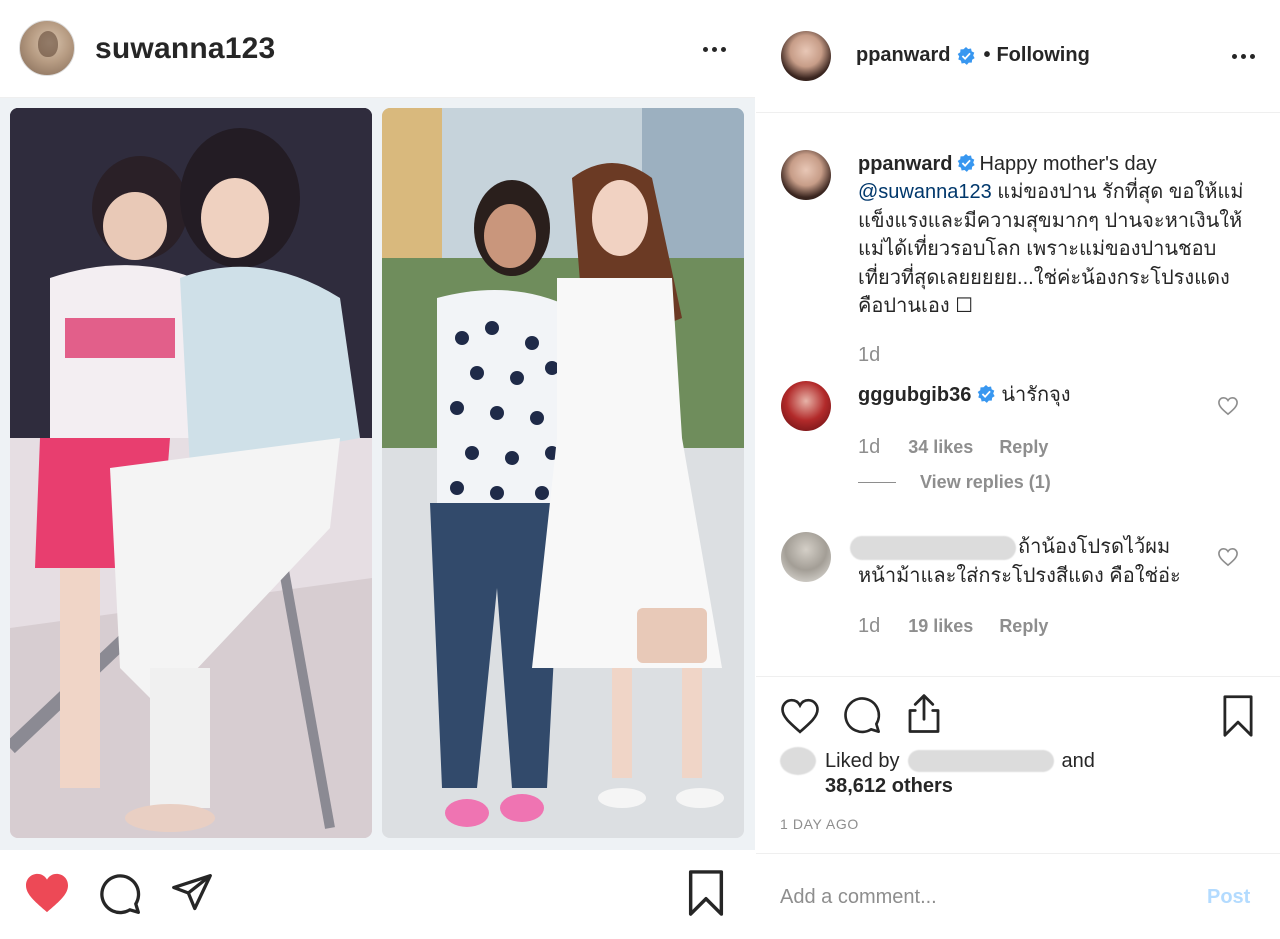 Image resolution: width=1280 pixels, height=939 pixels. What do you see at coordinates (1094, 547) in the screenshot?
I see `comment-body-line1: ถ้าน้องโปรดไว้ผม` at bounding box center [1094, 547].